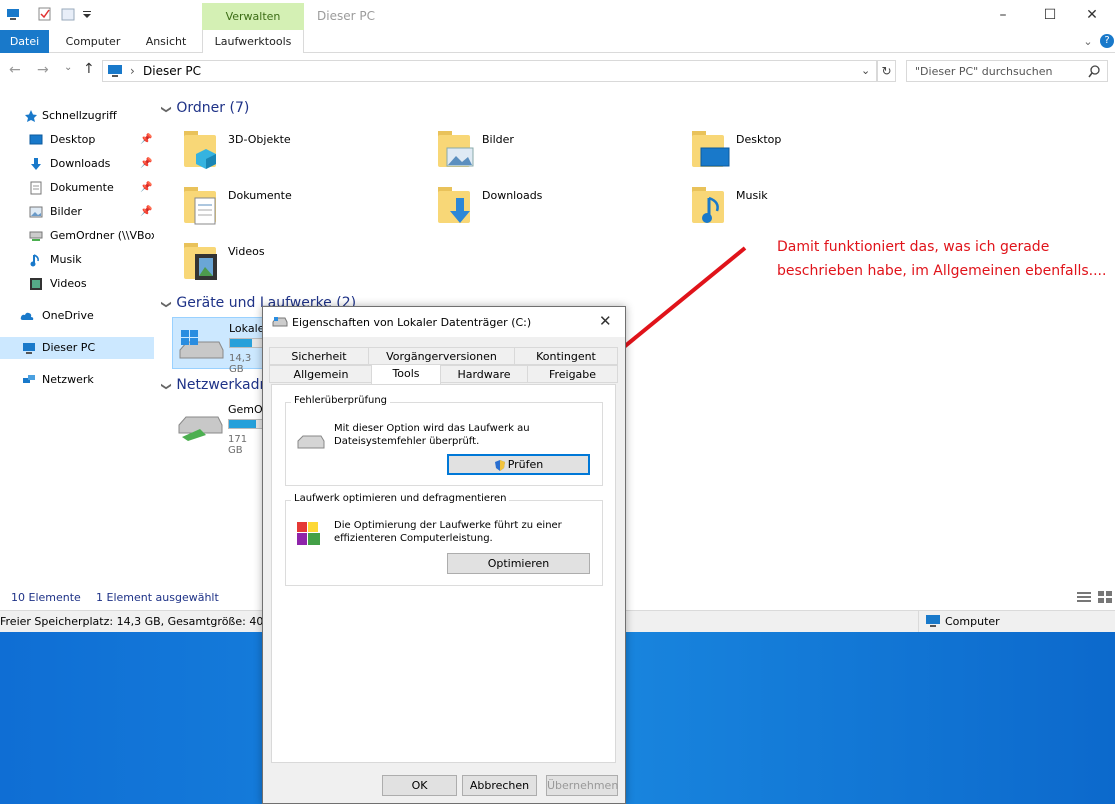 The width and height of the screenshot is (1115, 804). Describe the element at coordinates (172, 71) in the screenshot. I see `address-path: Dieser PC` at that location.